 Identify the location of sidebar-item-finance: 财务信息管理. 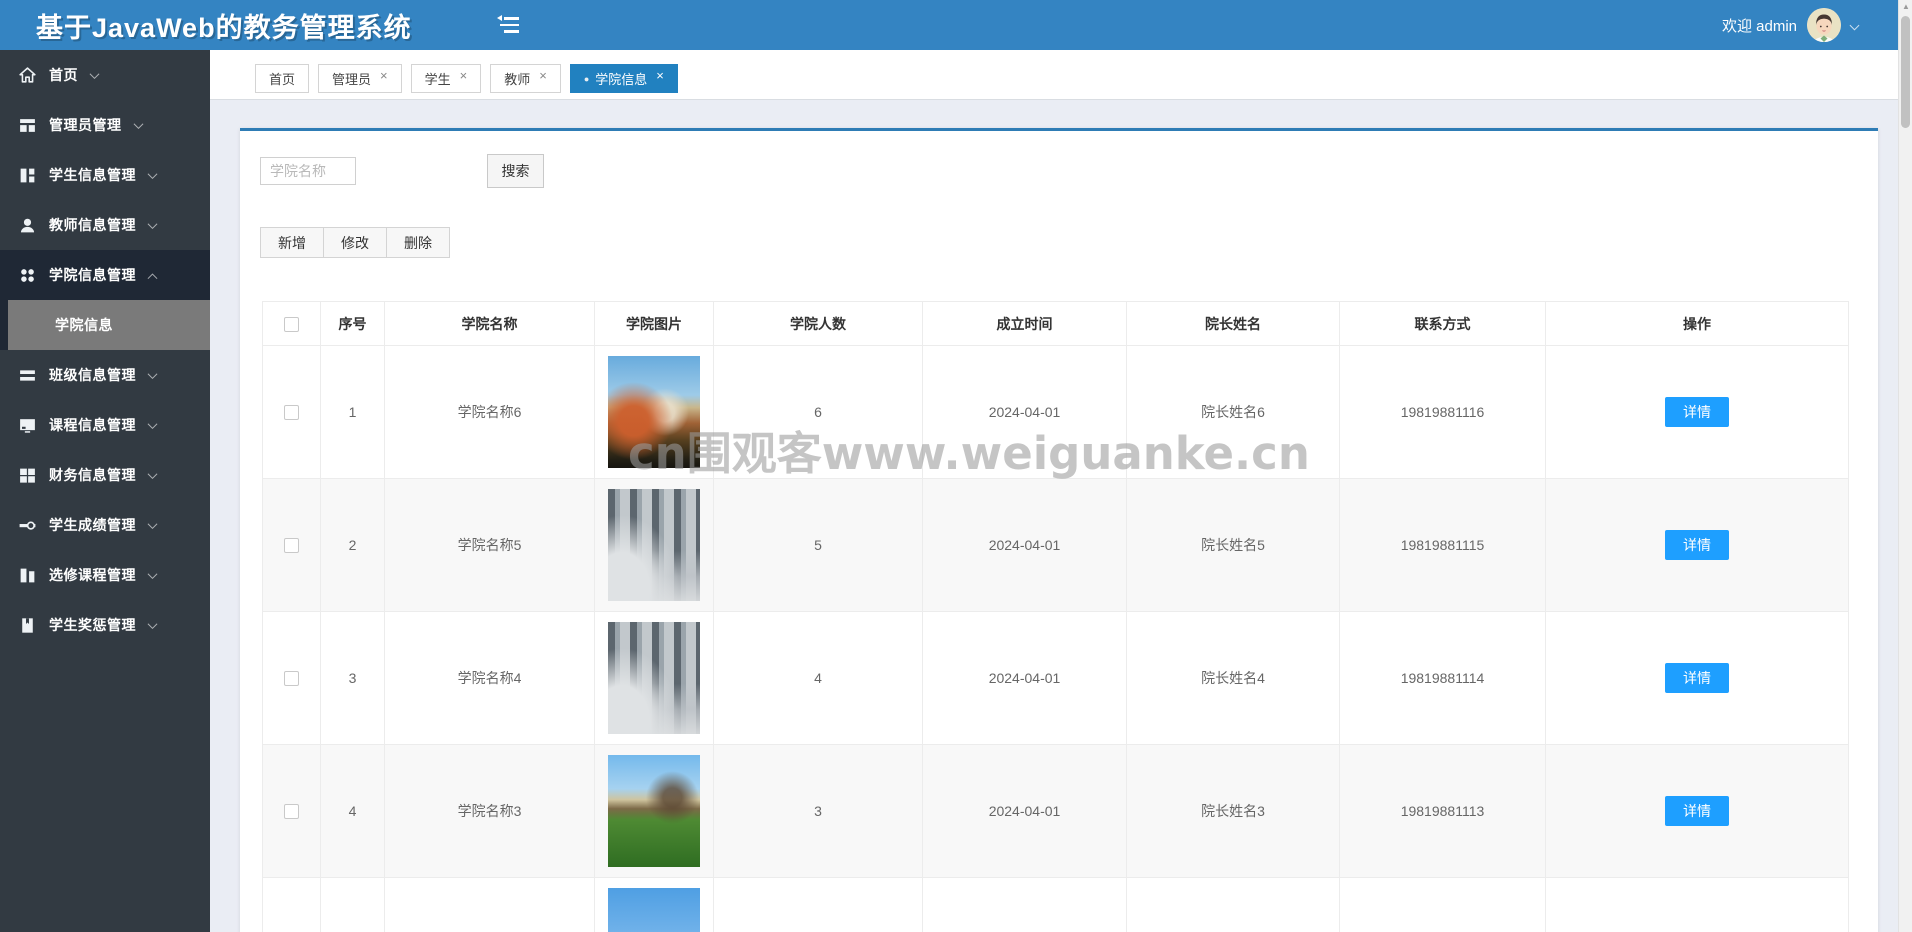
(105, 475).